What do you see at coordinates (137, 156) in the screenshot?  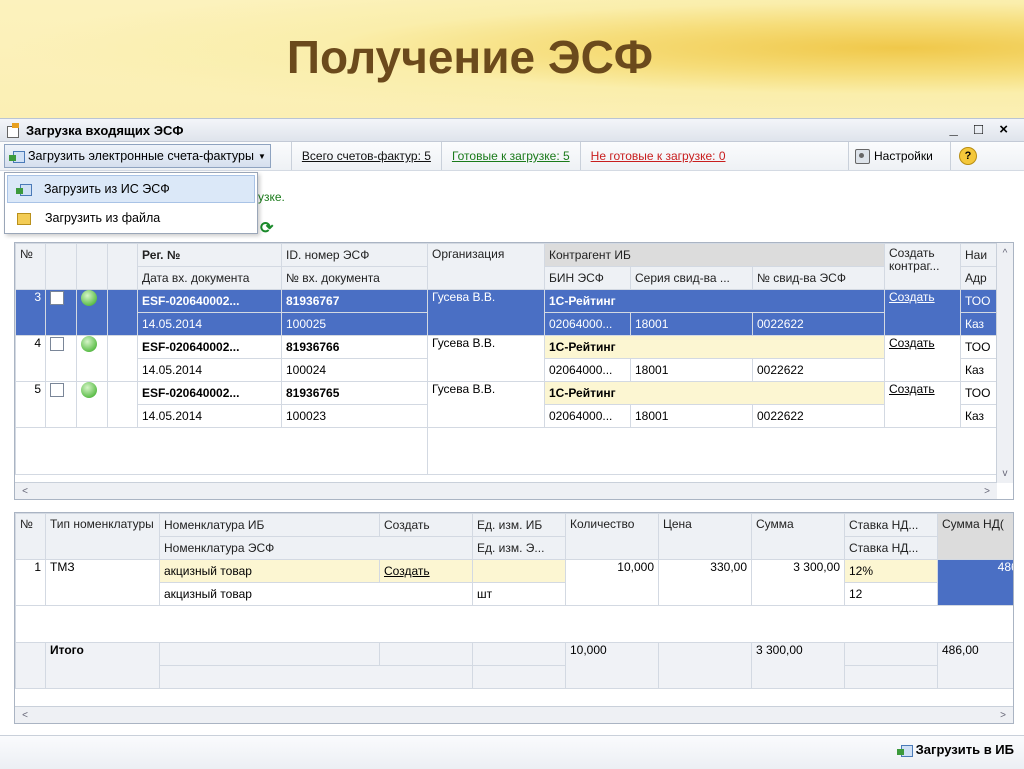 I see `load-invoices-button: Загрузить электронные счета-фактуры ▼` at bounding box center [137, 156].